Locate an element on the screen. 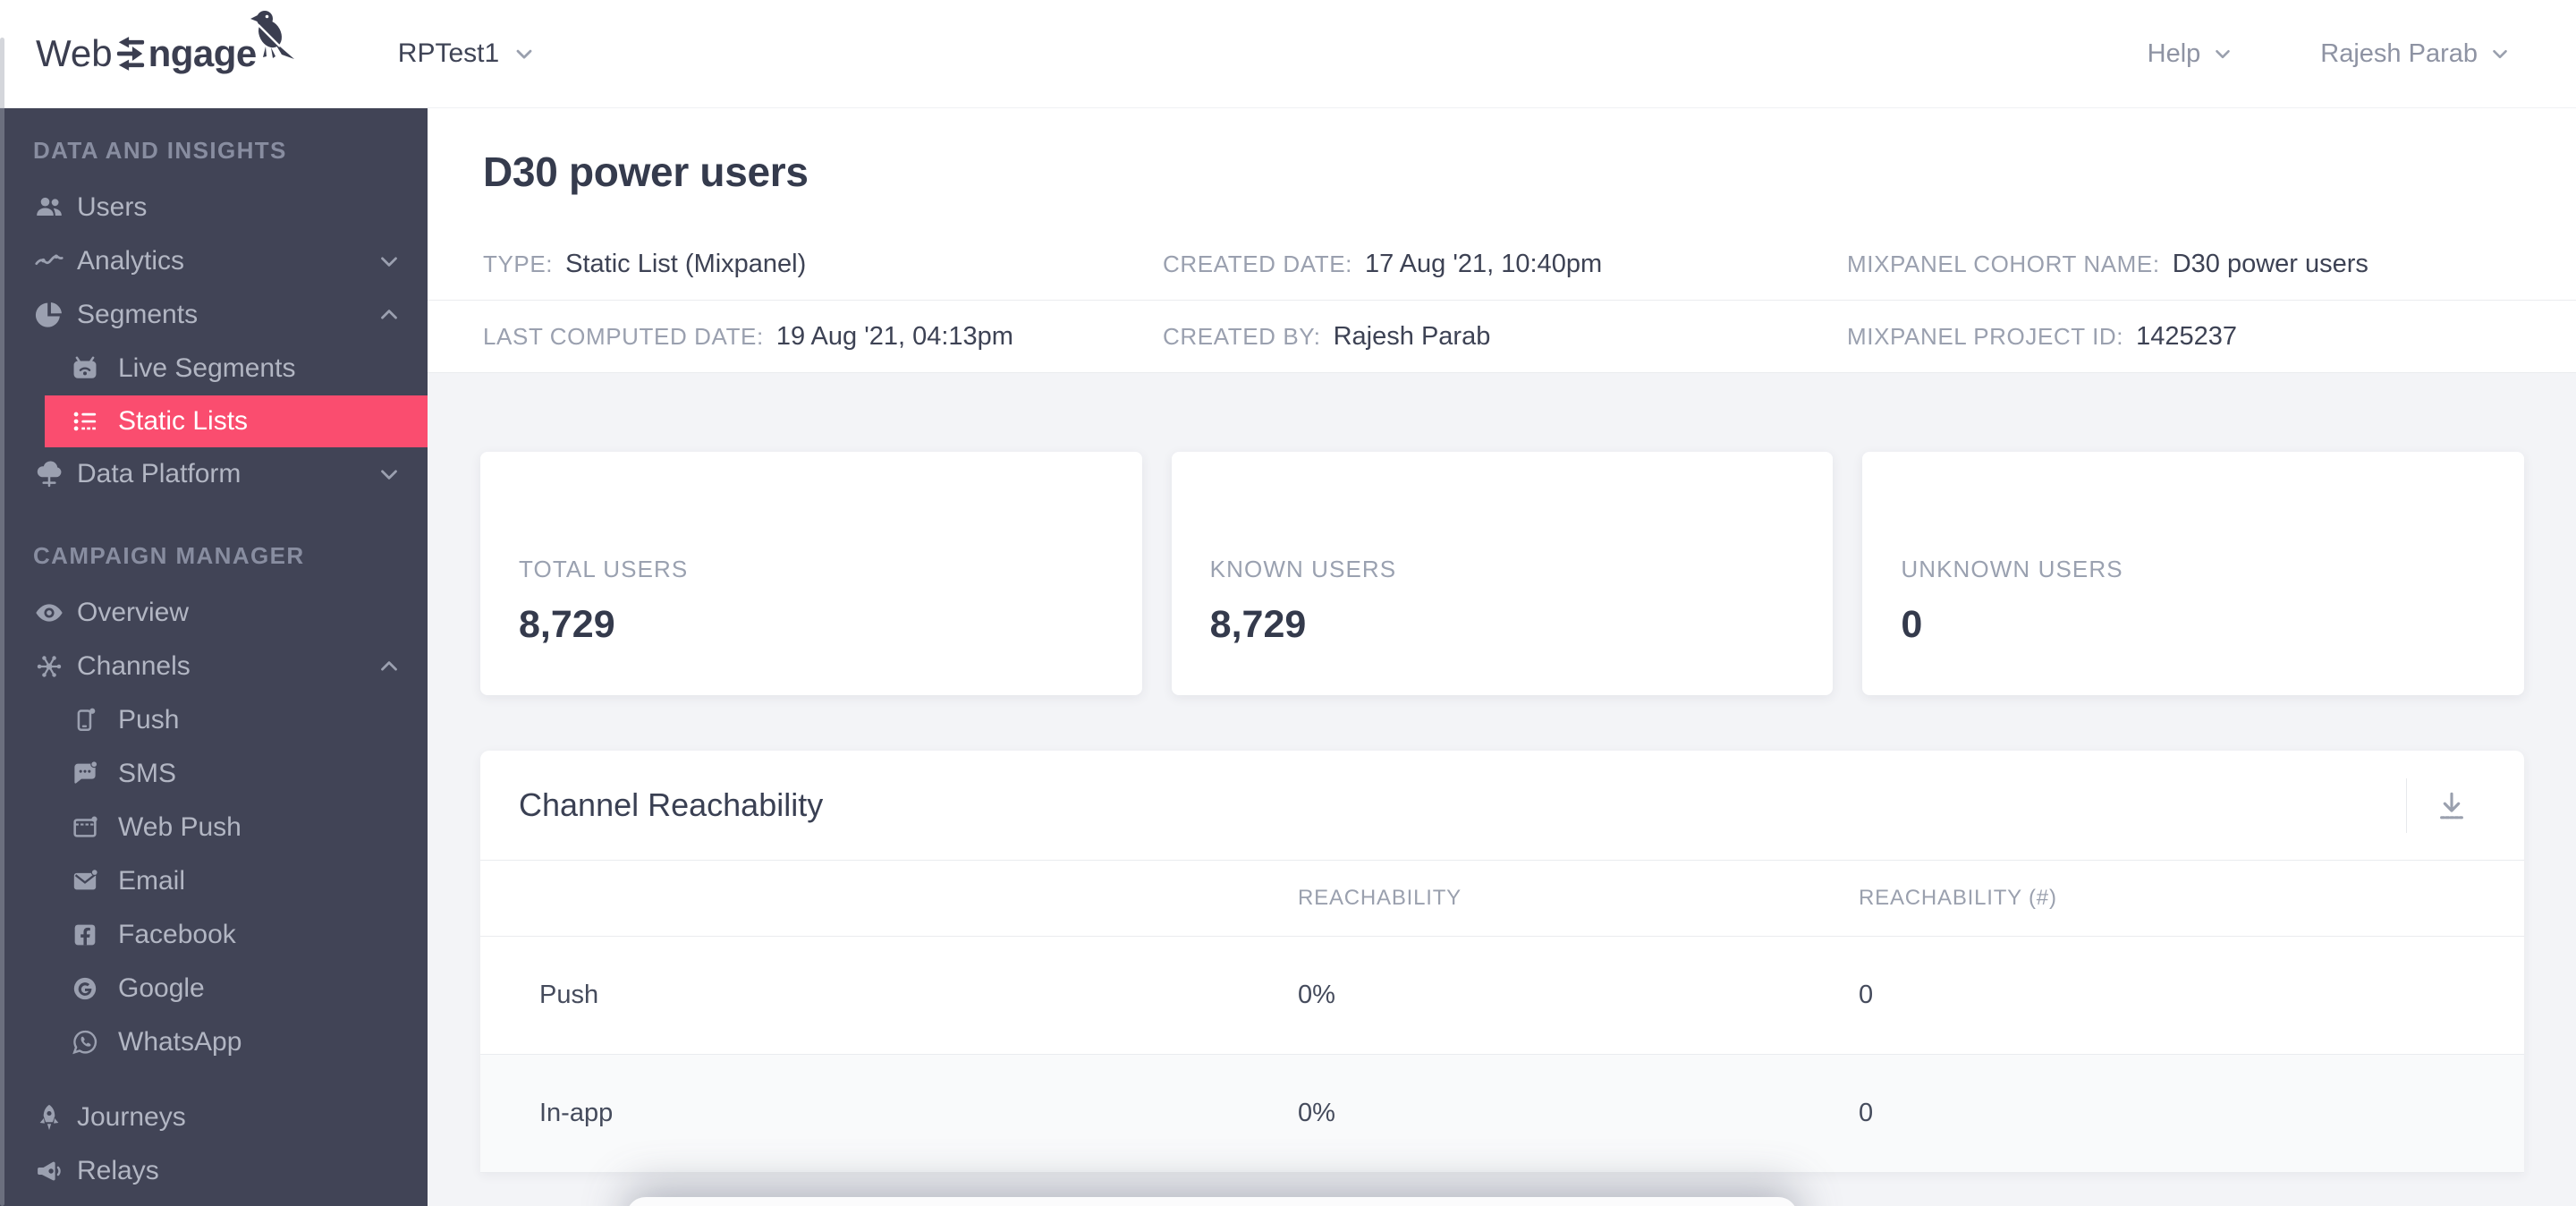  user-name: Rajesh Parab is located at coordinates (2399, 53).